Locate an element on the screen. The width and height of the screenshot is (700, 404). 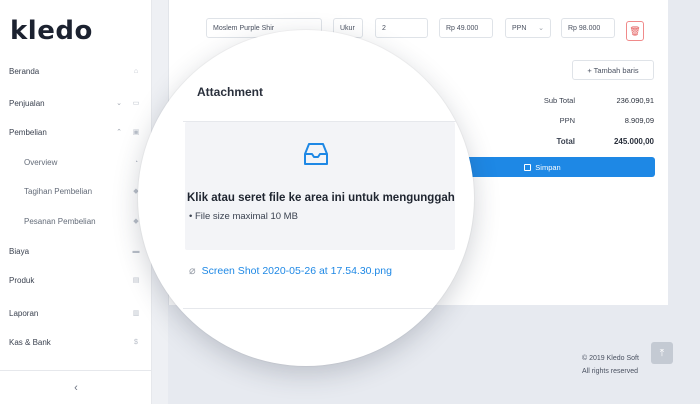
copyright-text: © 2019 Kledo Soft is located at coordinates (610, 358).